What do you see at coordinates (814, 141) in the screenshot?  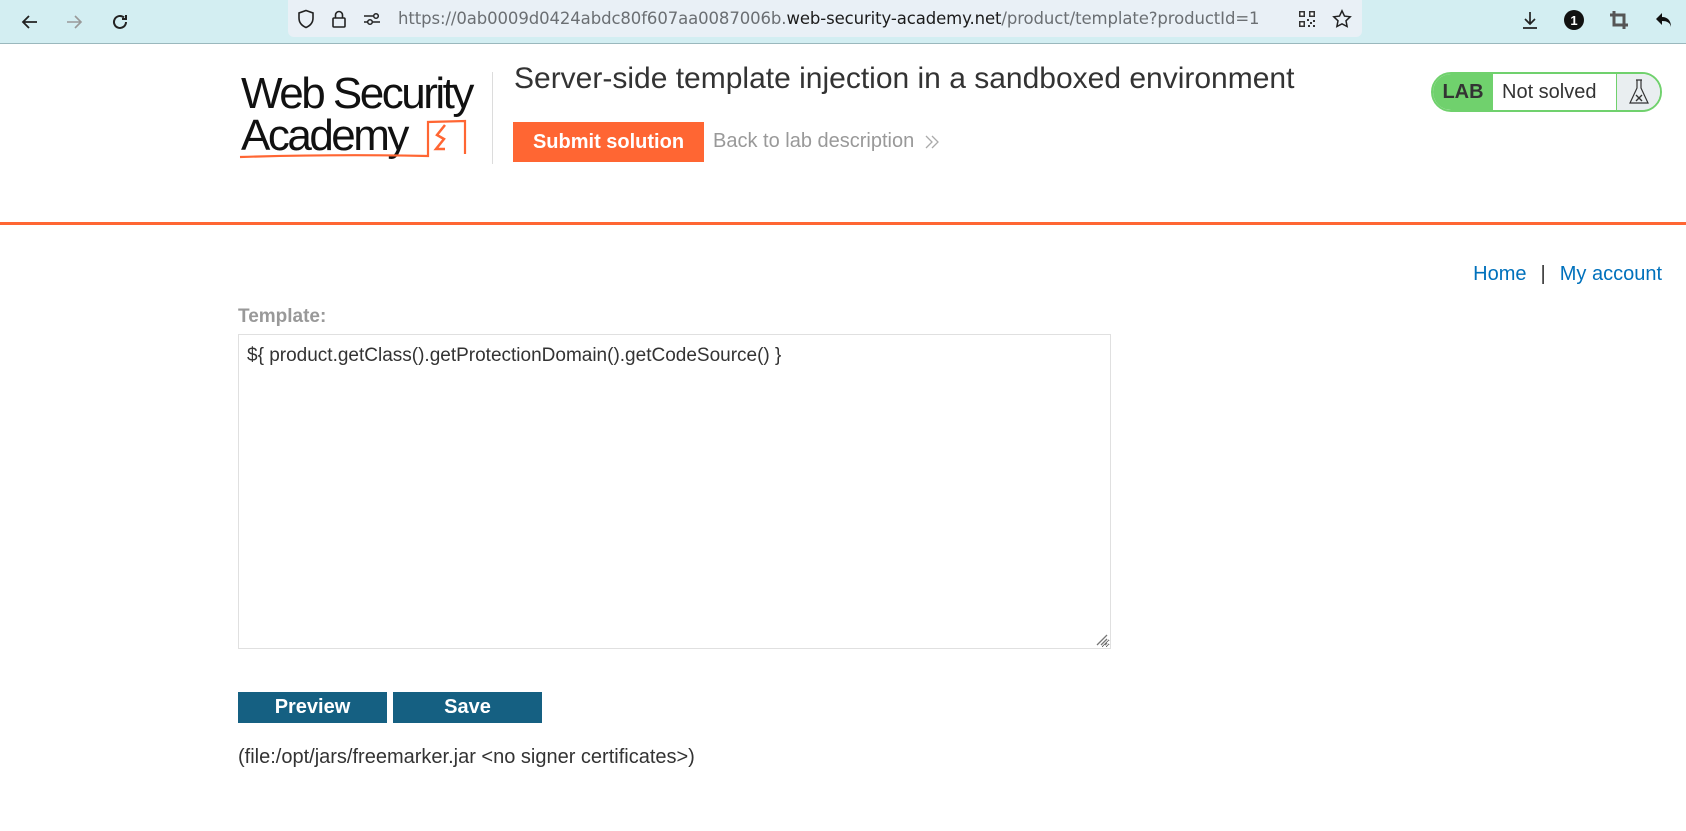 I see `back-link-label: Back to lab description` at bounding box center [814, 141].